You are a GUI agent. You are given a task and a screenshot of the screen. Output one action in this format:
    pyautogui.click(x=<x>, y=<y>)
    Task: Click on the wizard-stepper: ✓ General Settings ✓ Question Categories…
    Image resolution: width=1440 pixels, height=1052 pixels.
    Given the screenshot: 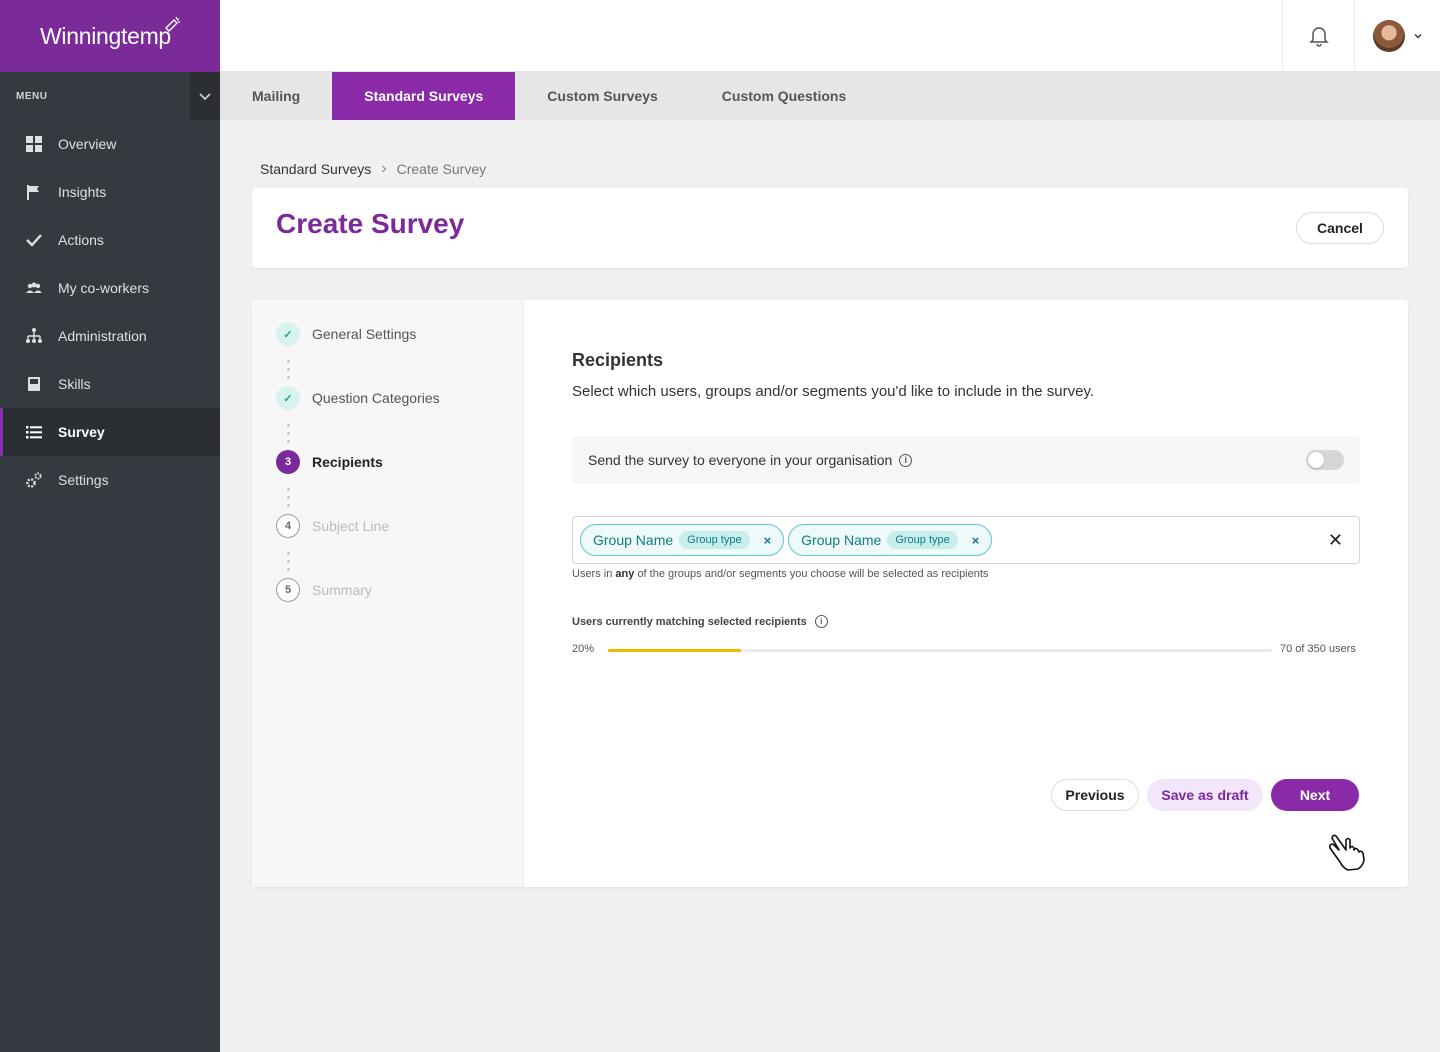 What is the action you would take?
    pyautogui.click(x=388, y=593)
    